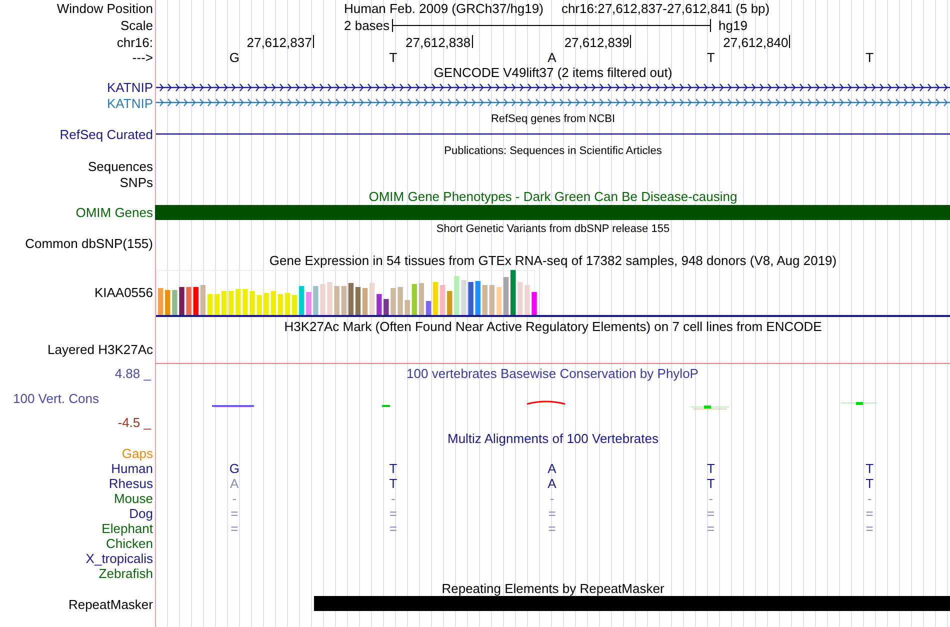  Describe the element at coordinates (755, 42) in the screenshot. I see `position-label: 27,612,840` at that location.